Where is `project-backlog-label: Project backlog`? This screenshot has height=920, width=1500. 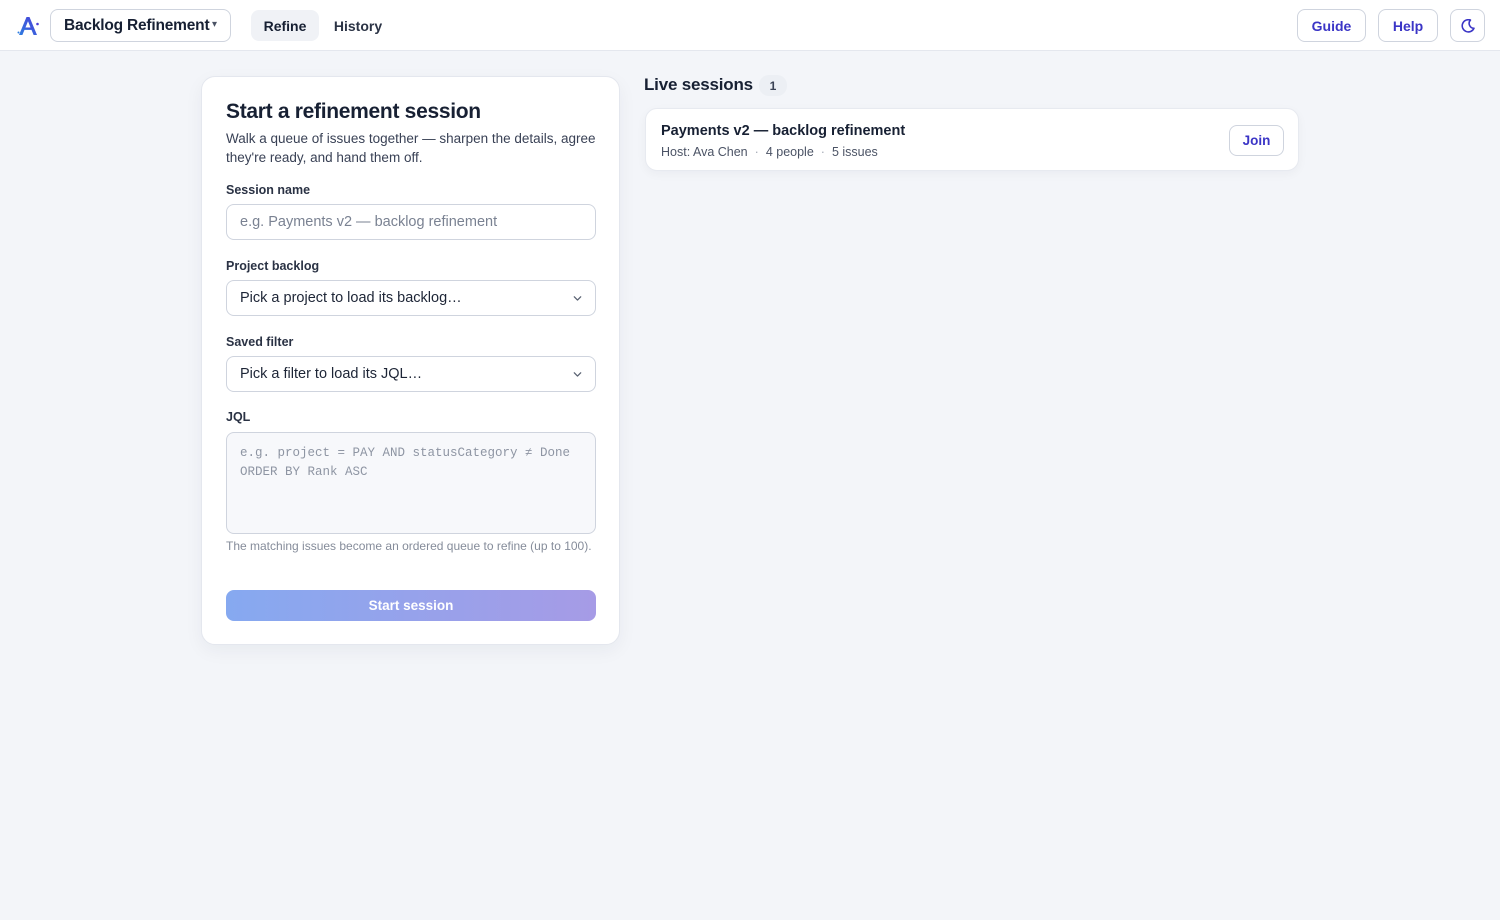
project-backlog-label: Project backlog is located at coordinates (273, 266).